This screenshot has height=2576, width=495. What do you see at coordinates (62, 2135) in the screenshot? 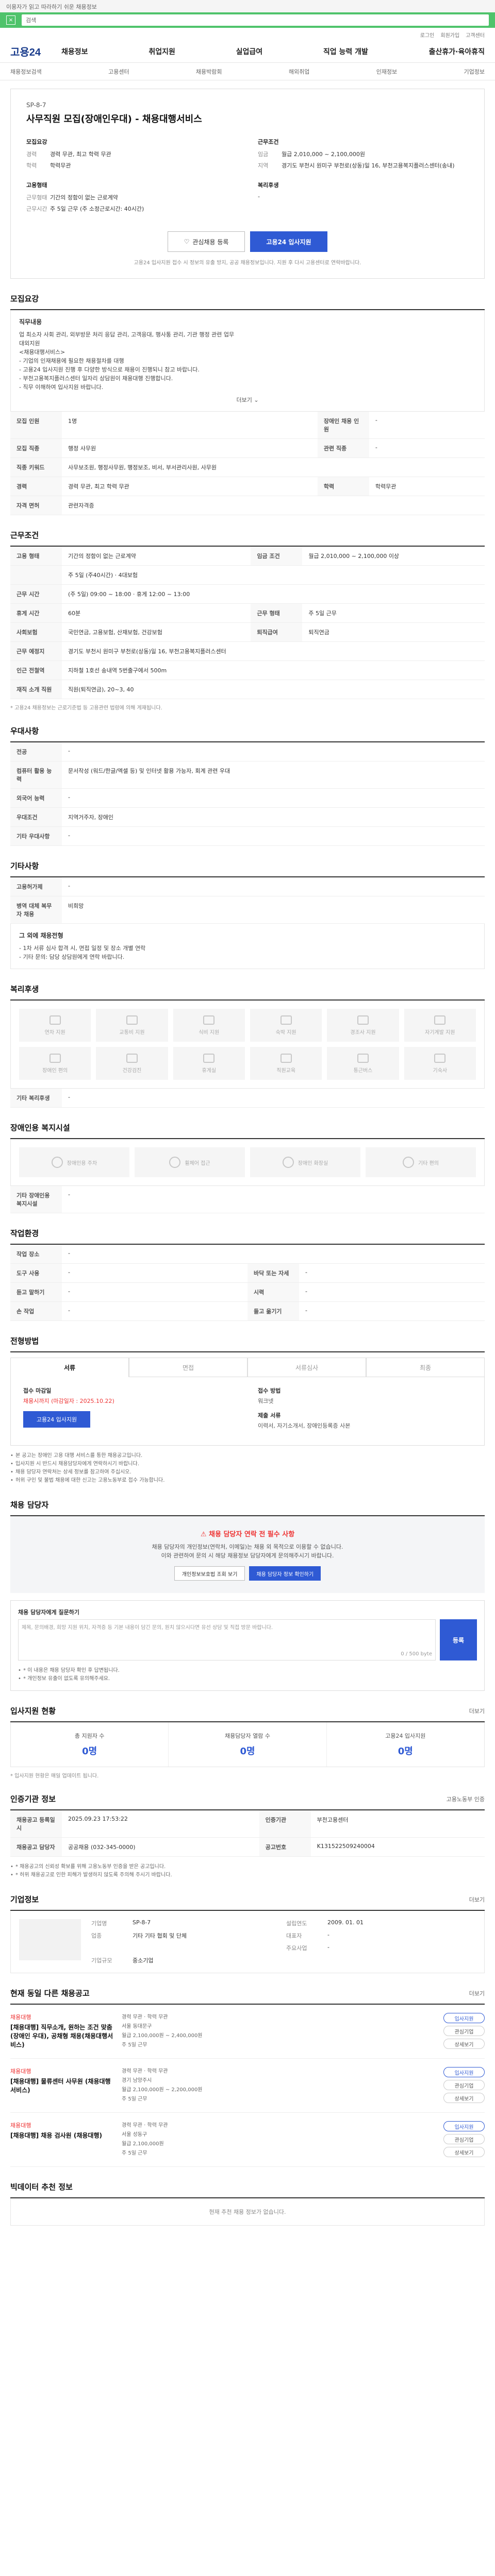
I see `job-card-title: [채용대행] 채용 검사원 (채용대행)` at bounding box center [62, 2135].